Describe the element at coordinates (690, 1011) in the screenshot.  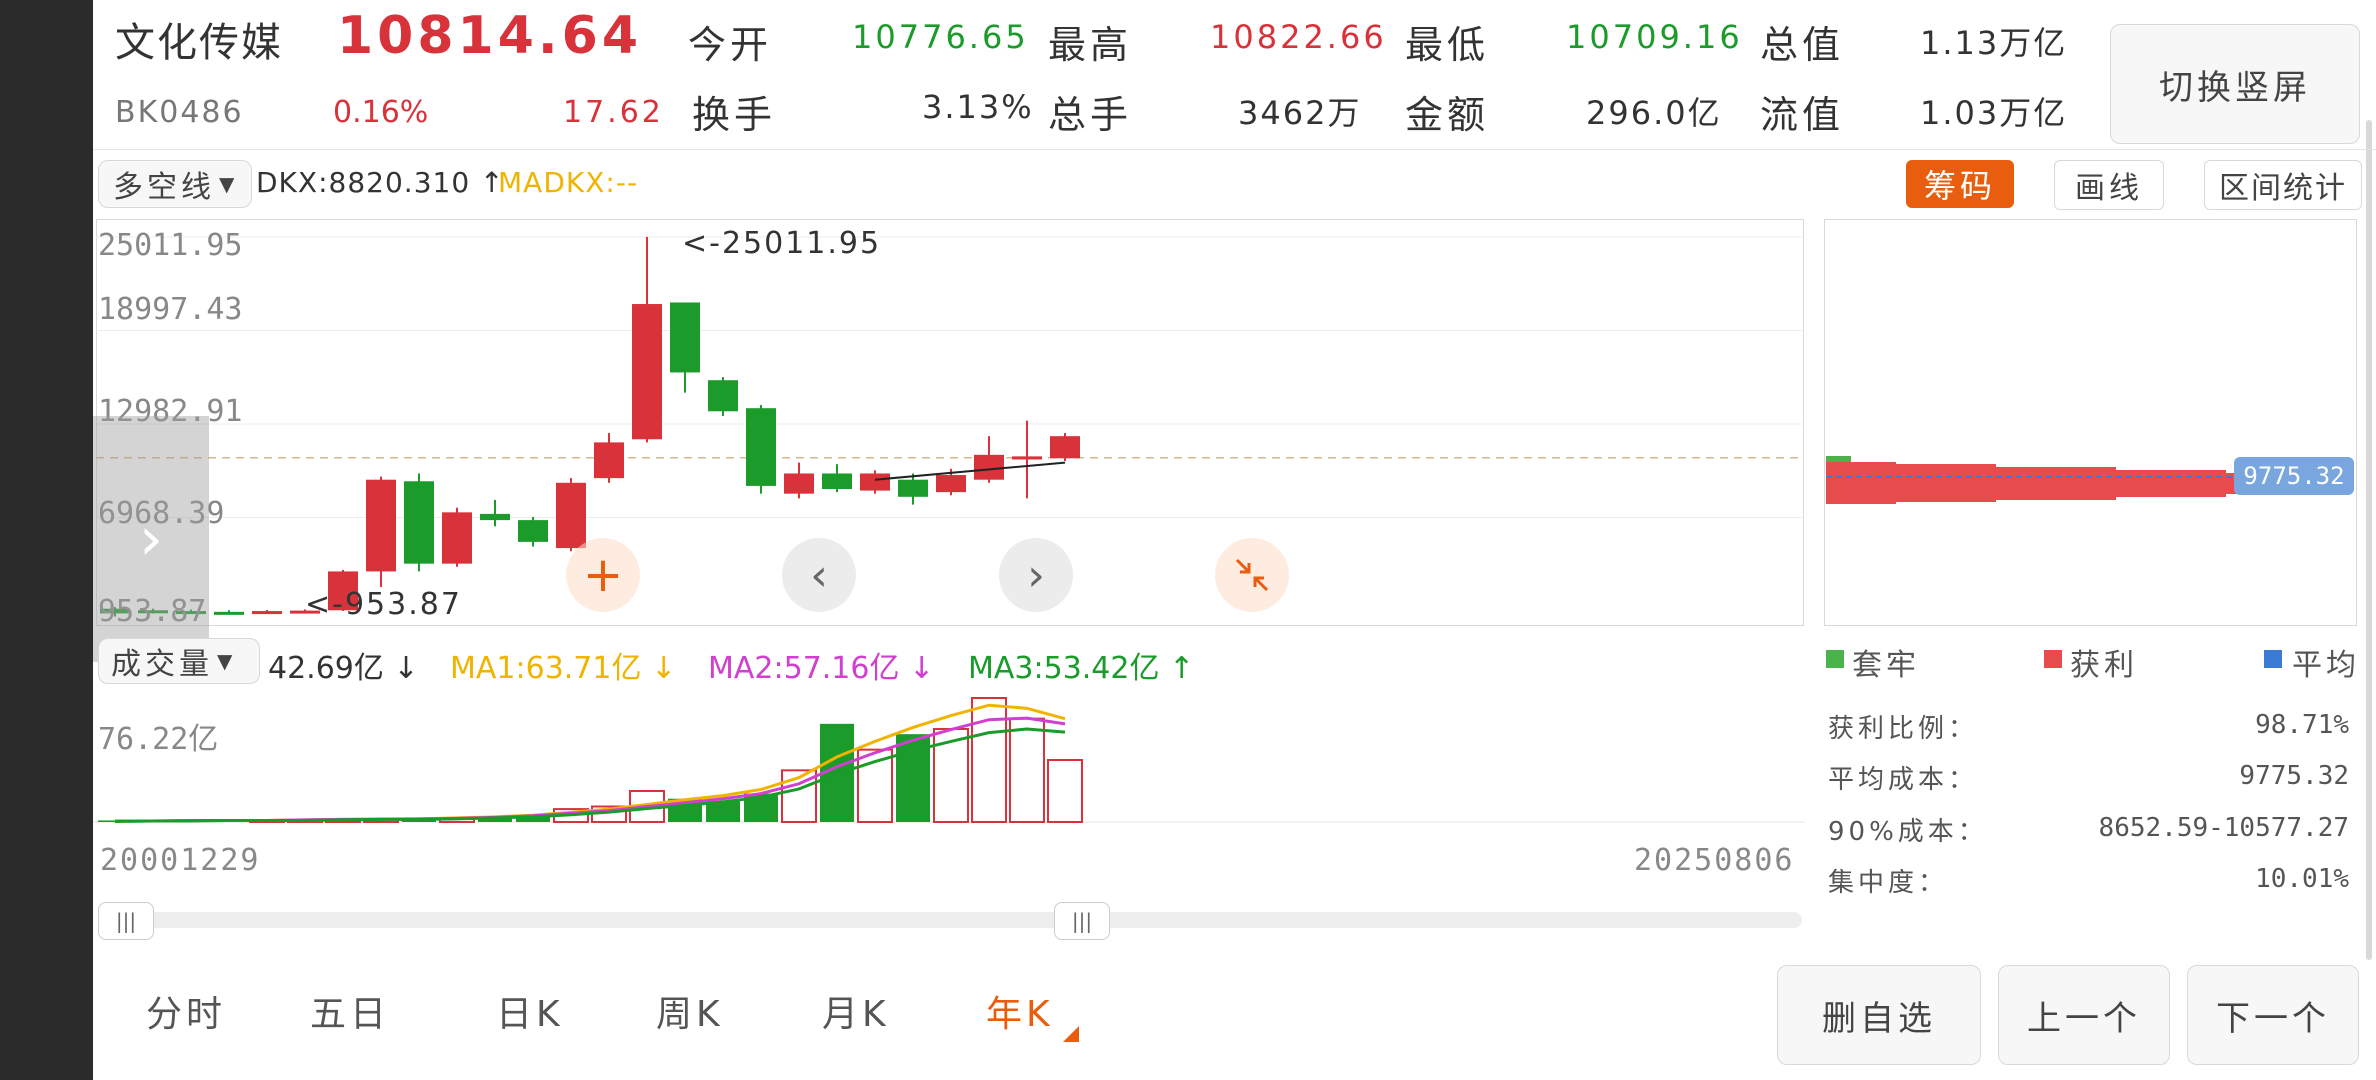
I see `tab-weekly-k: 周K` at that location.